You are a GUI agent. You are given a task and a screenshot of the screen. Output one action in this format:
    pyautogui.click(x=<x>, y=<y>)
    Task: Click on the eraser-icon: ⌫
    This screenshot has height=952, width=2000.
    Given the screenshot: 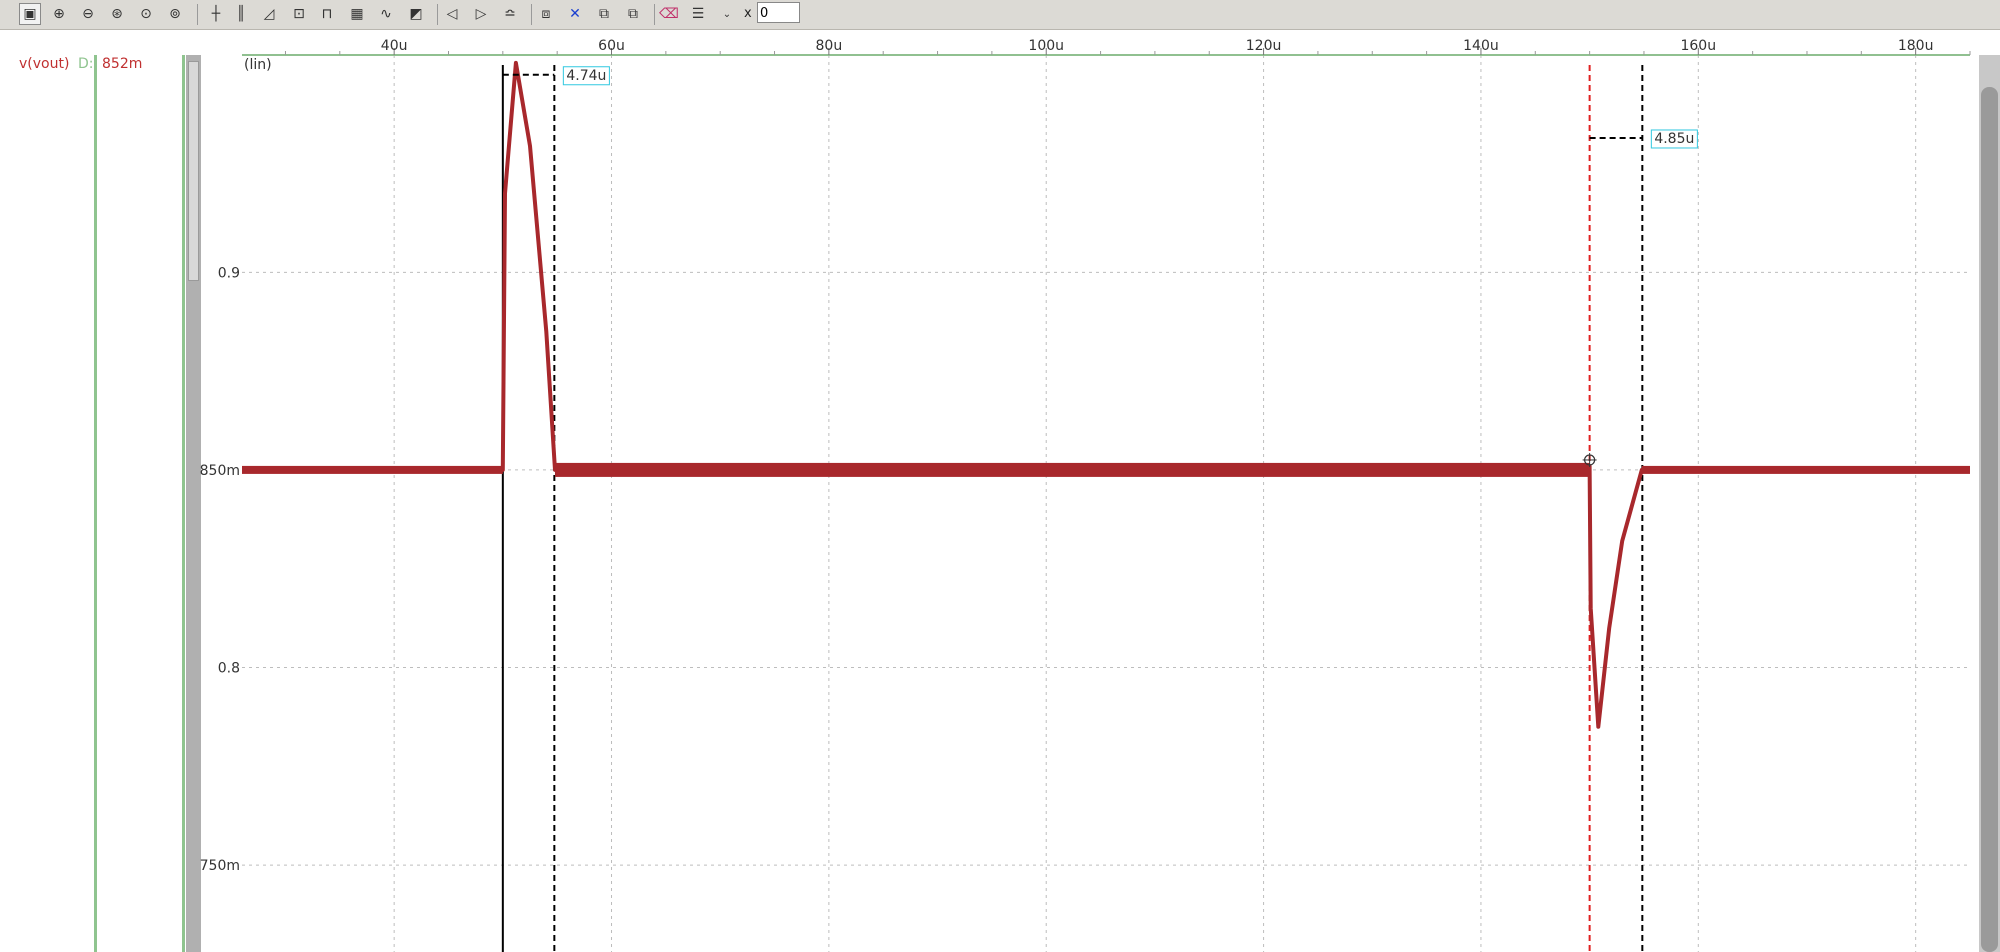 What is the action you would take?
    pyautogui.click(x=669, y=14)
    